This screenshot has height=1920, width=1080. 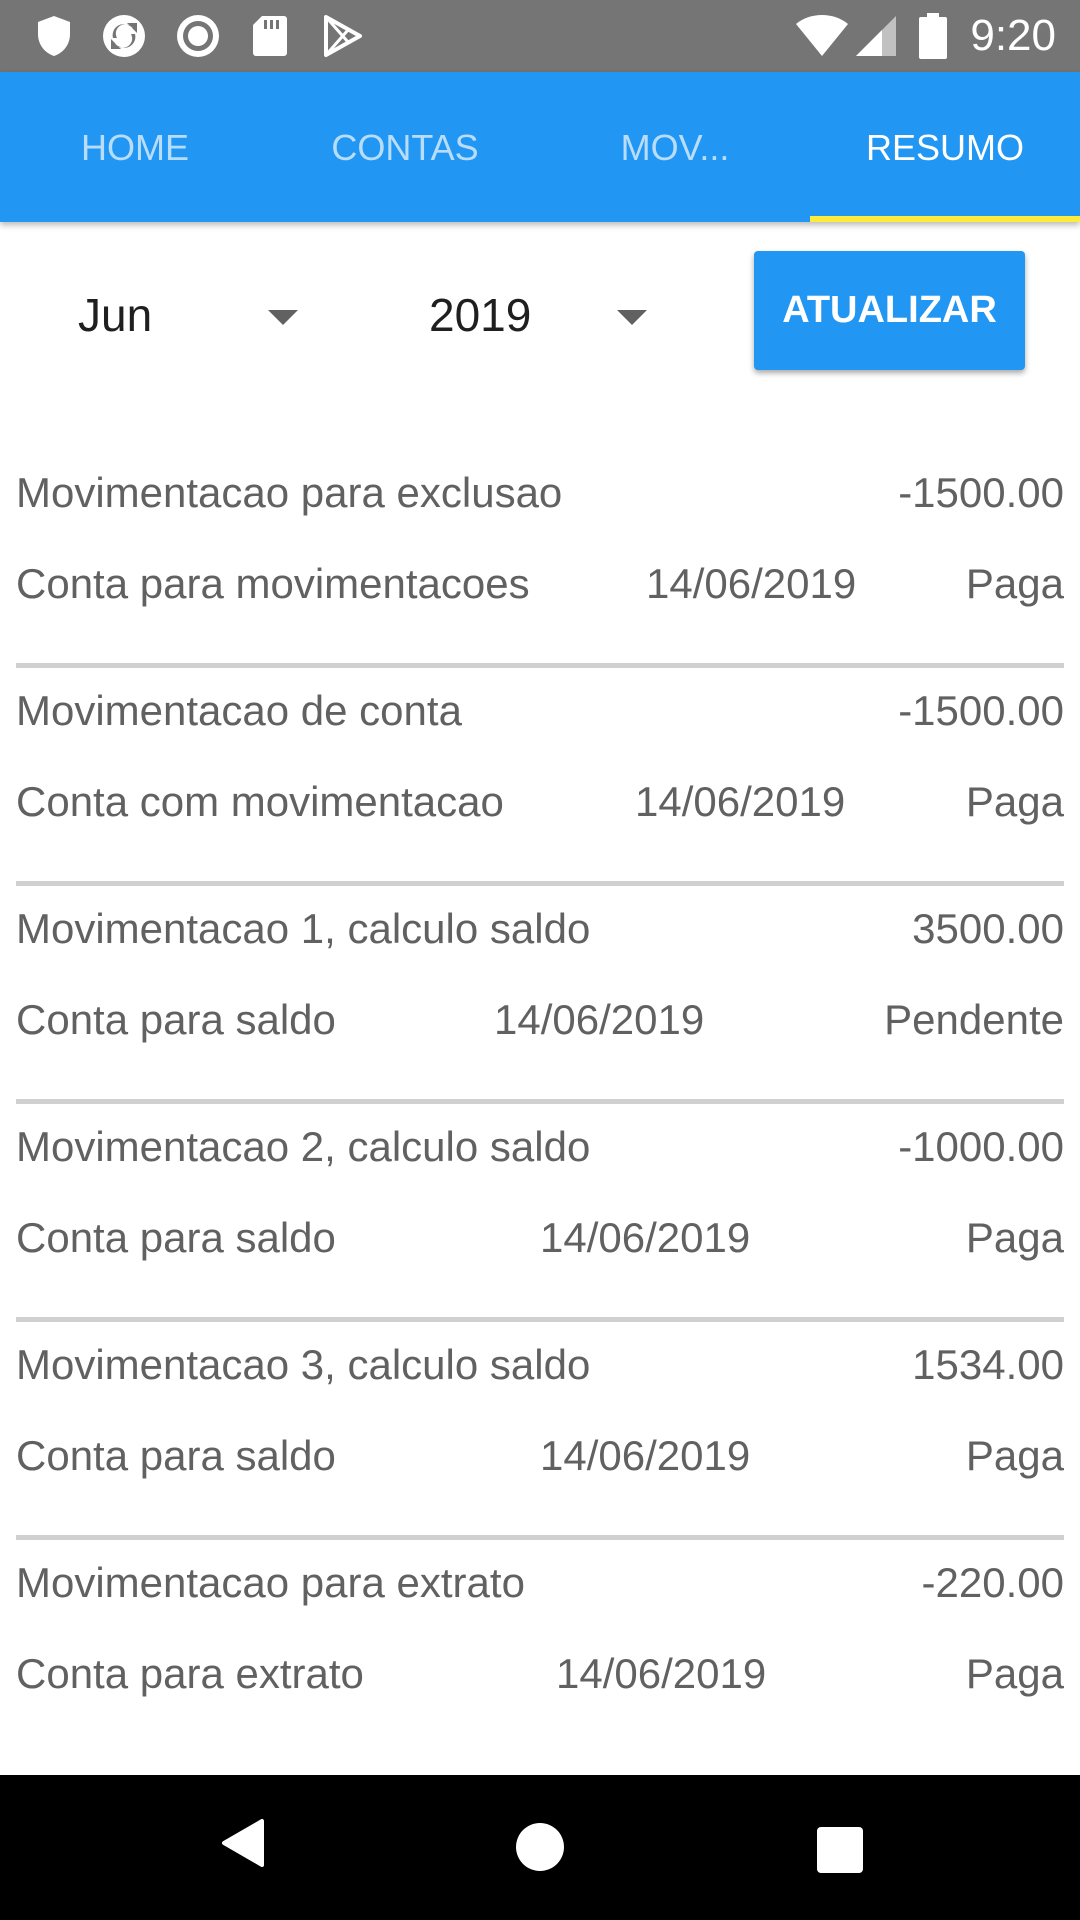 I want to click on month-value: Jun, so click(x=115, y=315).